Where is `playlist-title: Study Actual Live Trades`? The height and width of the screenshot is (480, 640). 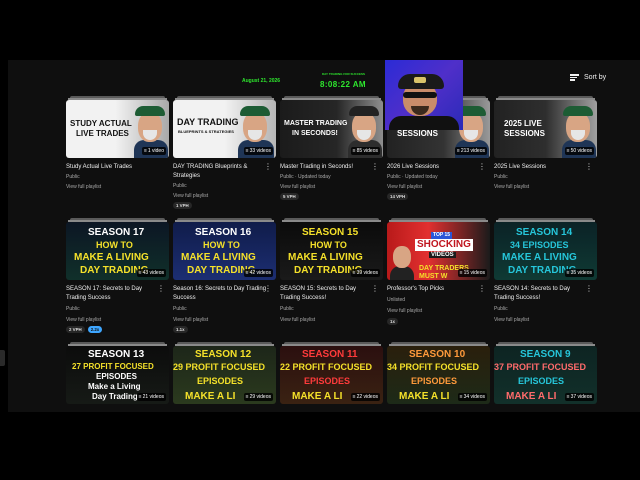
playlist-title: Study Actual Live Trades is located at coordinates (113, 167).